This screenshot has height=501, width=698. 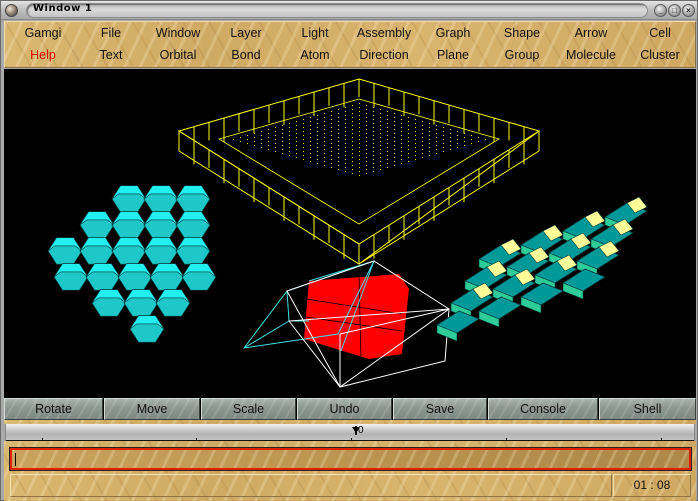 I want to click on menu-bond: Bond, so click(x=245, y=55).